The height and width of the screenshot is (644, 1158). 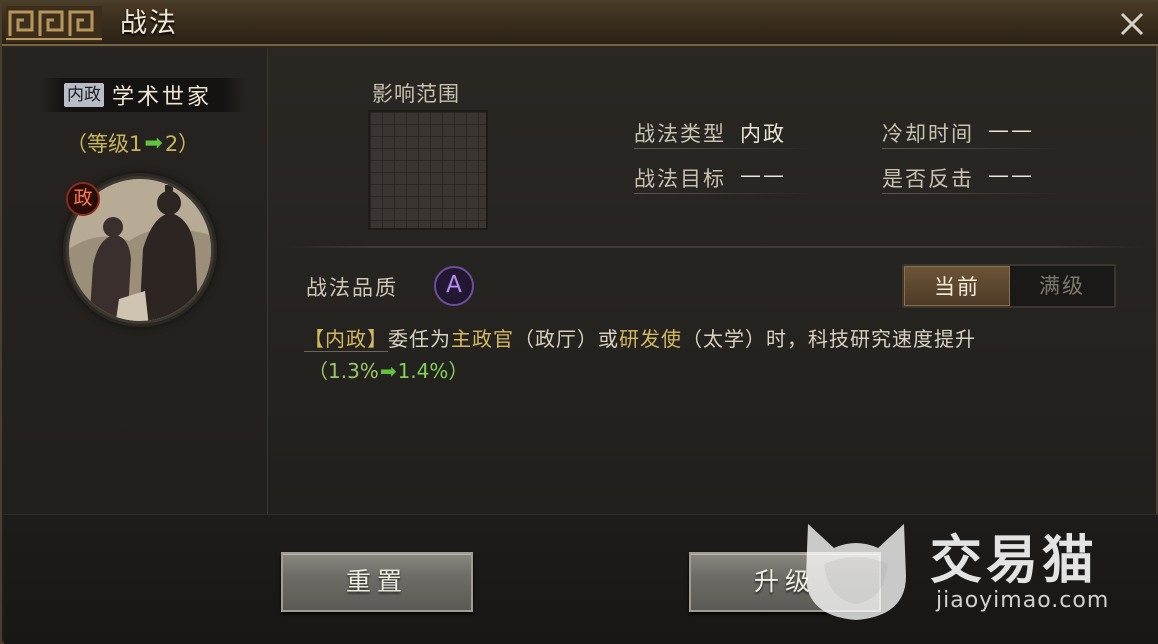 What do you see at coordinates (83, 199) in the screenshot?
I see `politics-badge: 政` at bounding box center [83, 199].